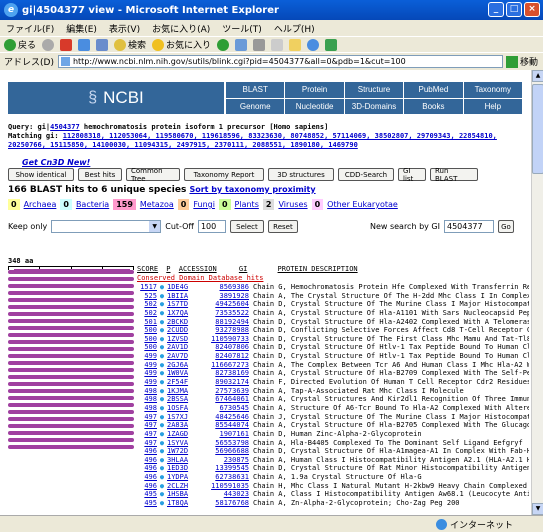  I want to click on accession-link: 1T8QA, so click(188, 503).